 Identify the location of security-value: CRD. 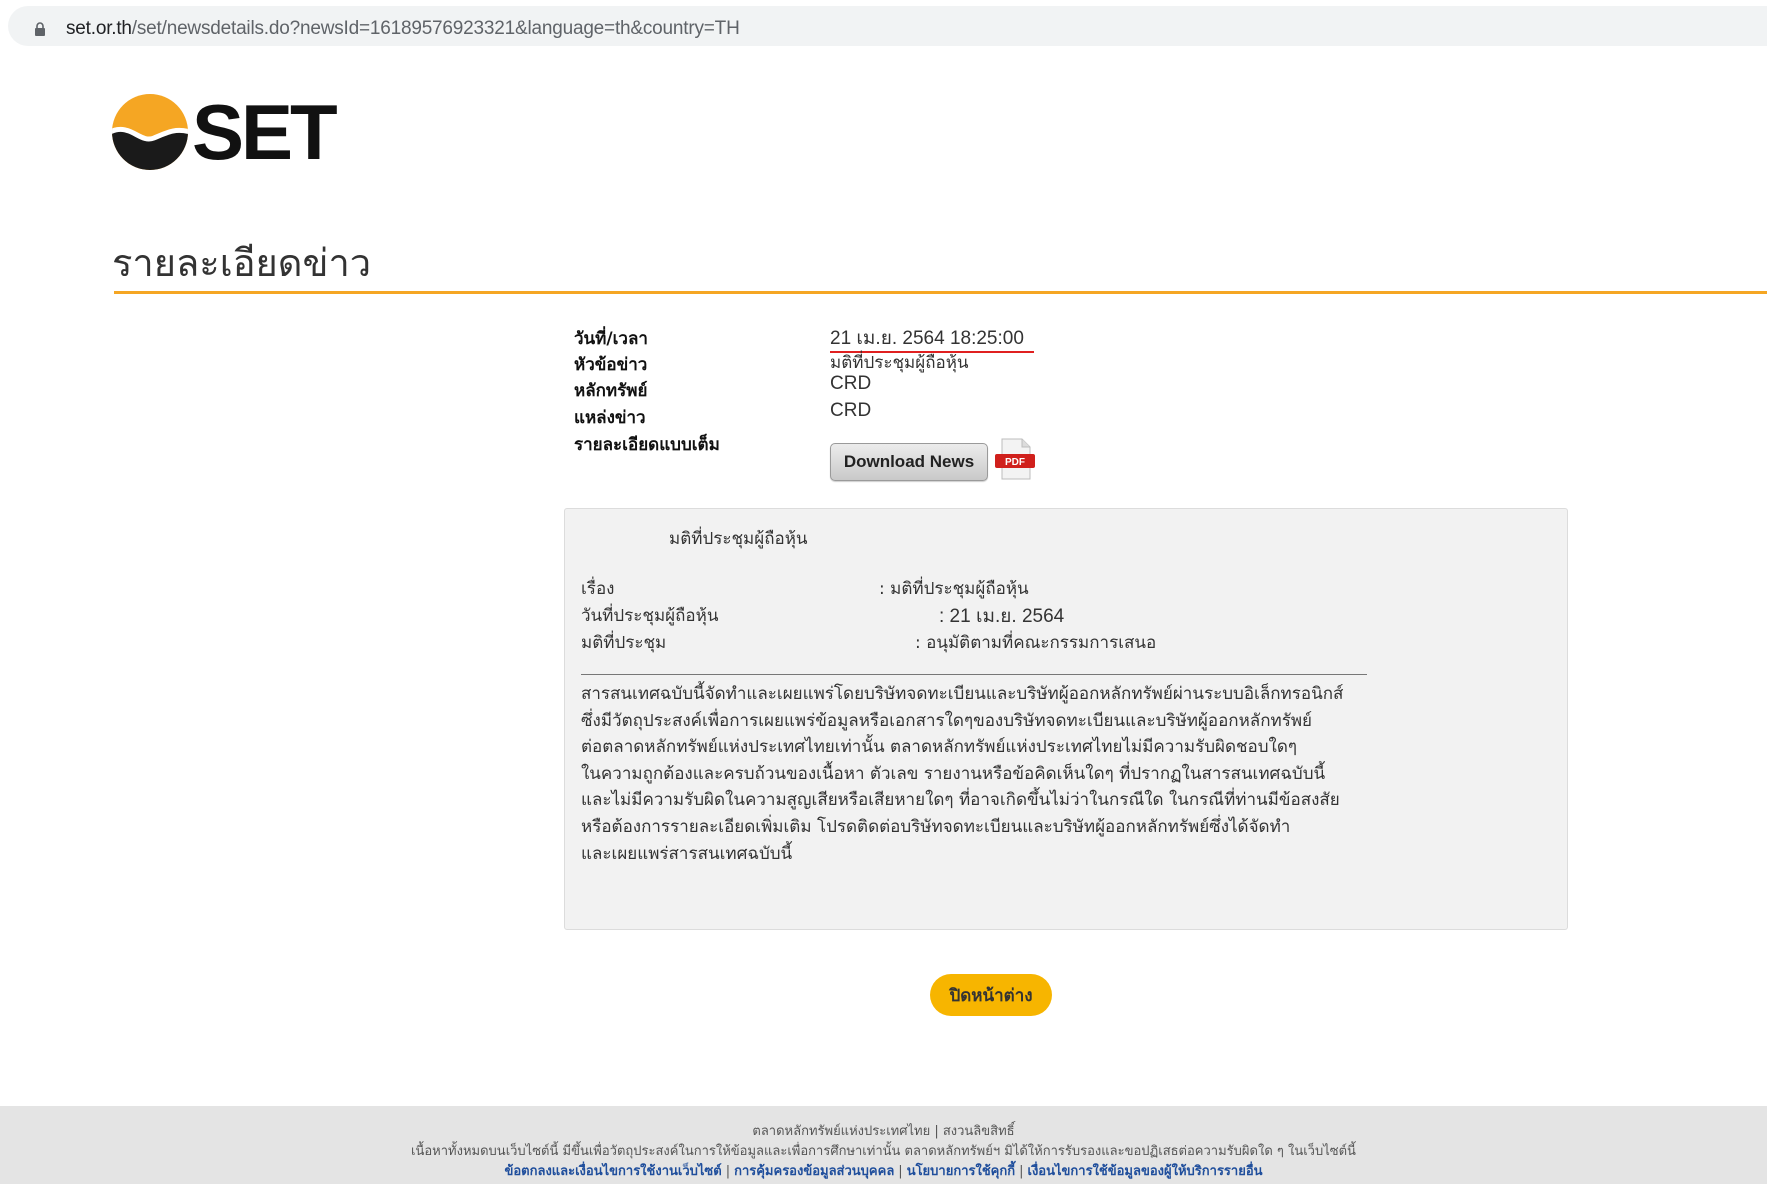
(851, 383).